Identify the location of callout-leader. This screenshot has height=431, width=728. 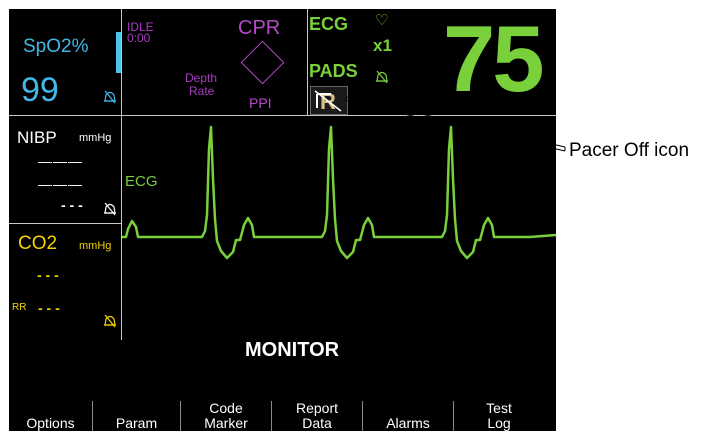
(455, 124).